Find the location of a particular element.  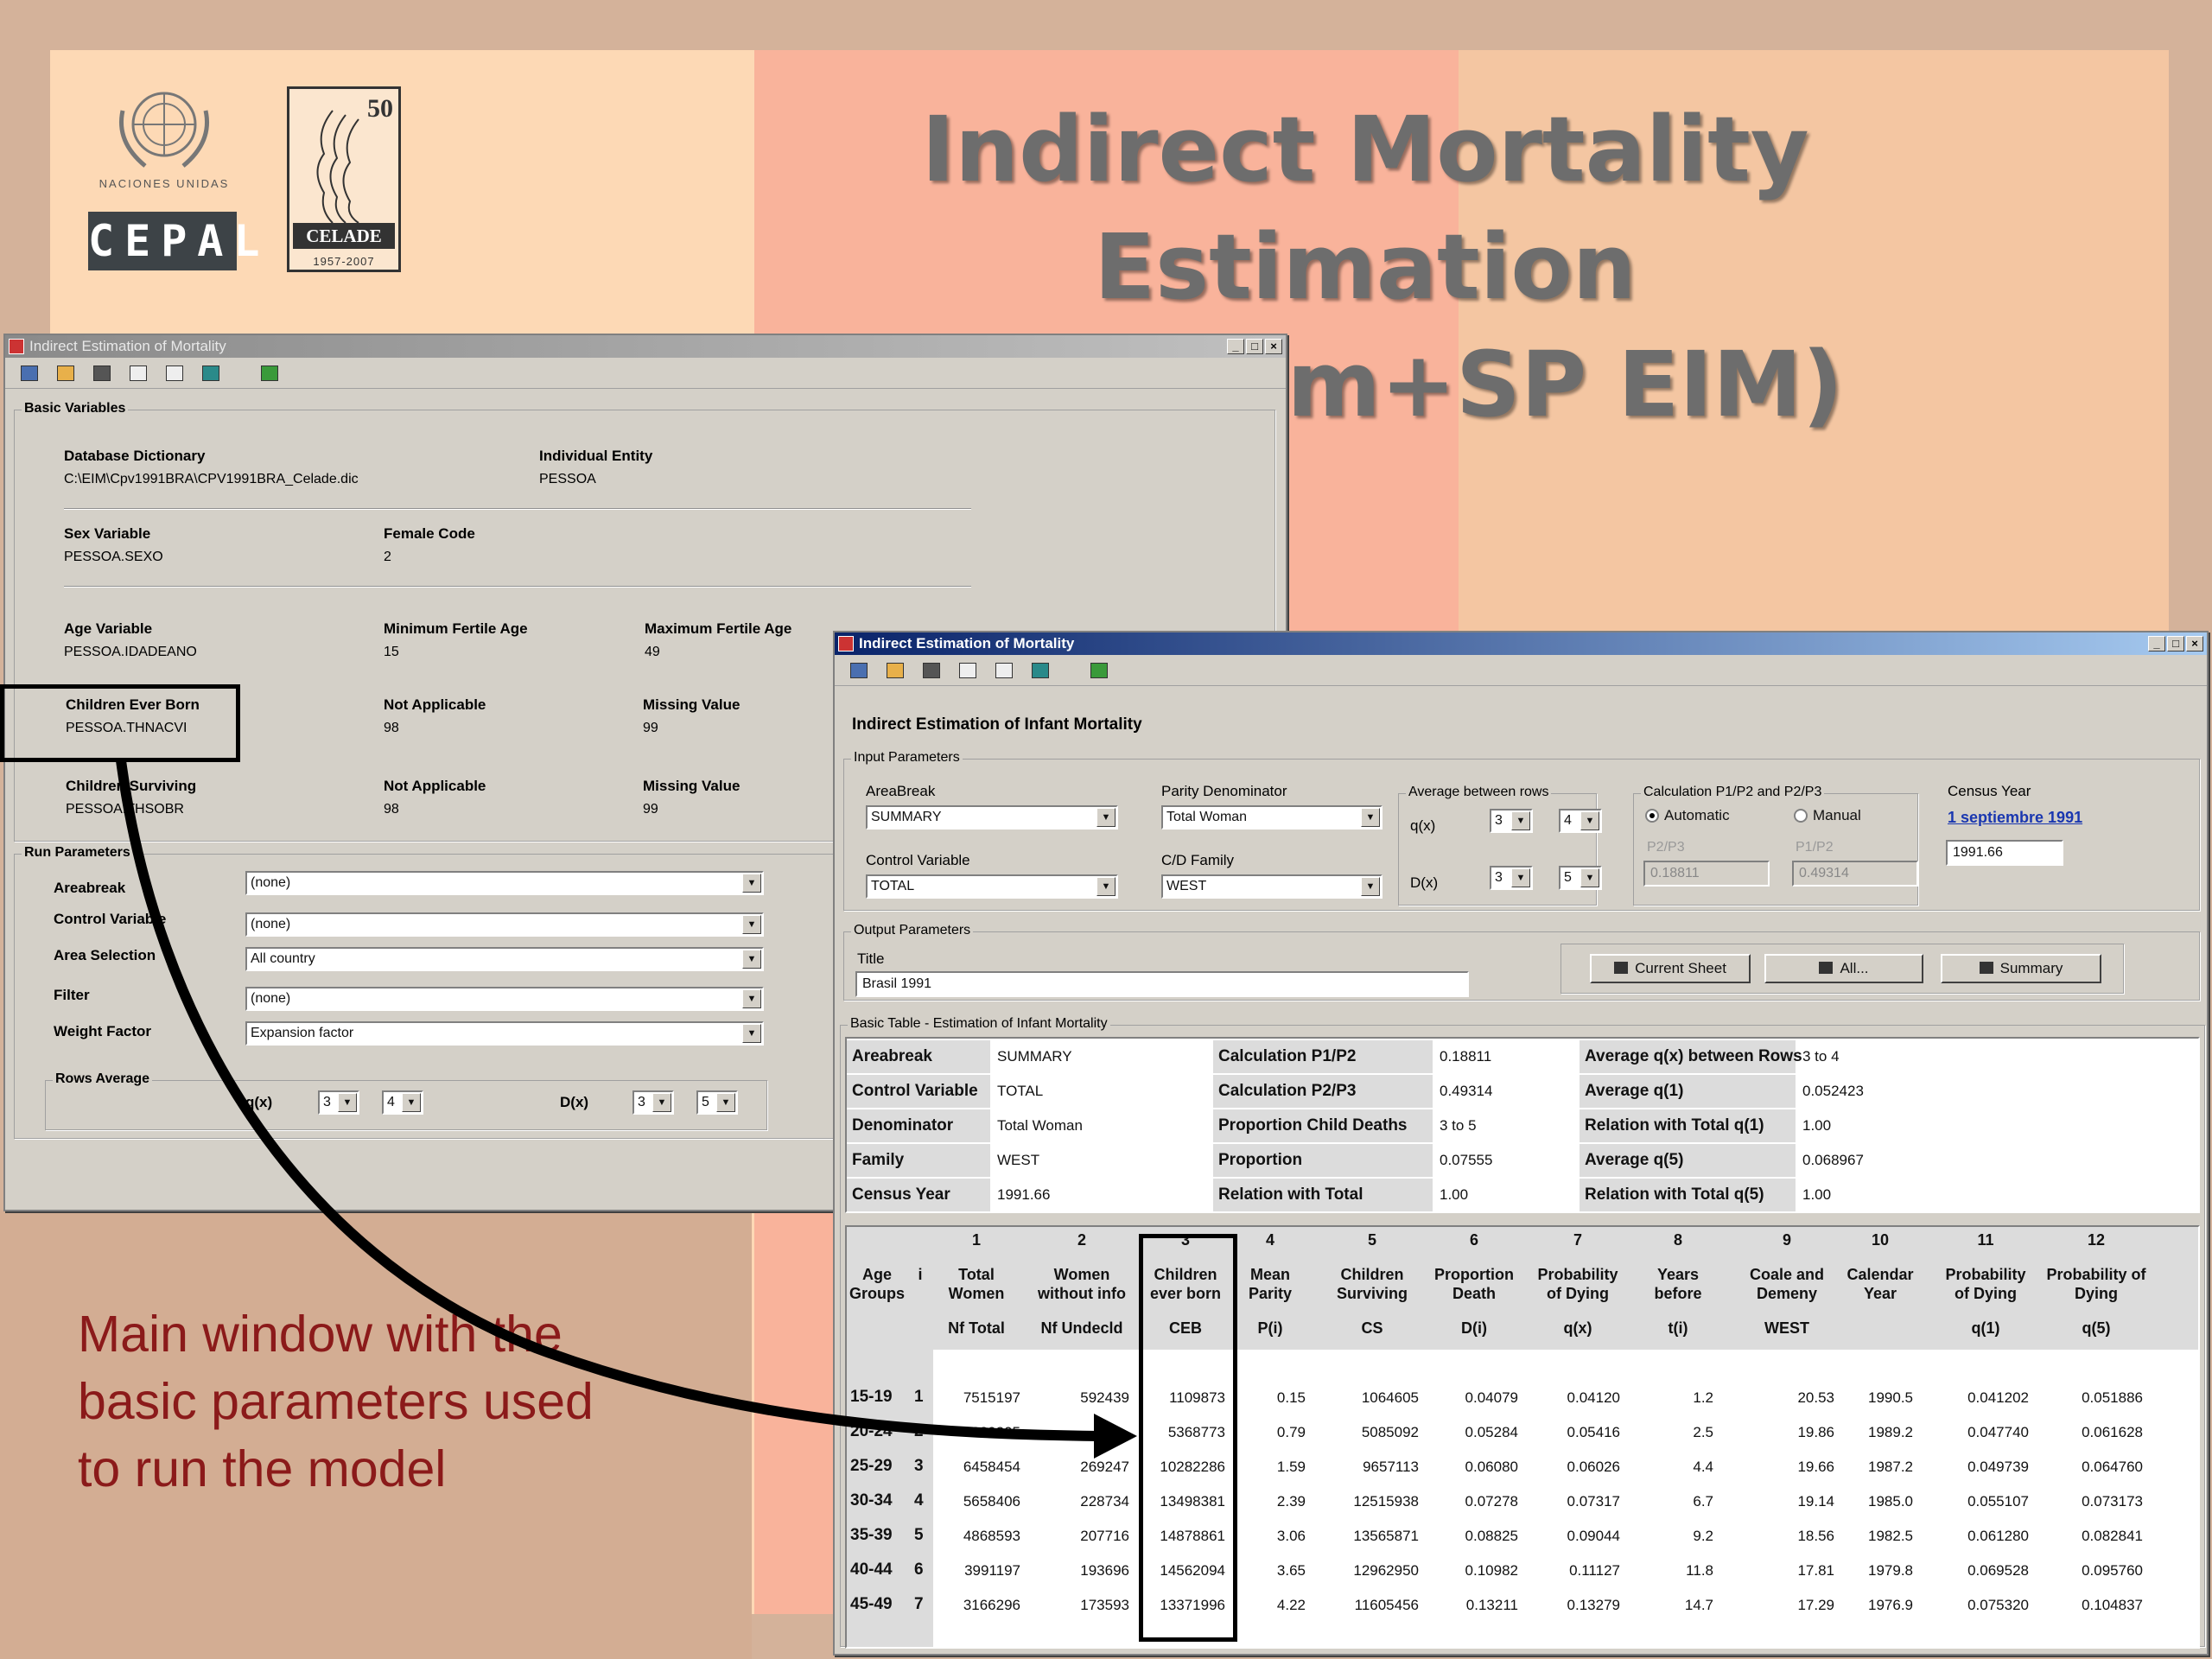

census-year-link: 1 septiembre 1991 is located at coordinates (2015, 818).